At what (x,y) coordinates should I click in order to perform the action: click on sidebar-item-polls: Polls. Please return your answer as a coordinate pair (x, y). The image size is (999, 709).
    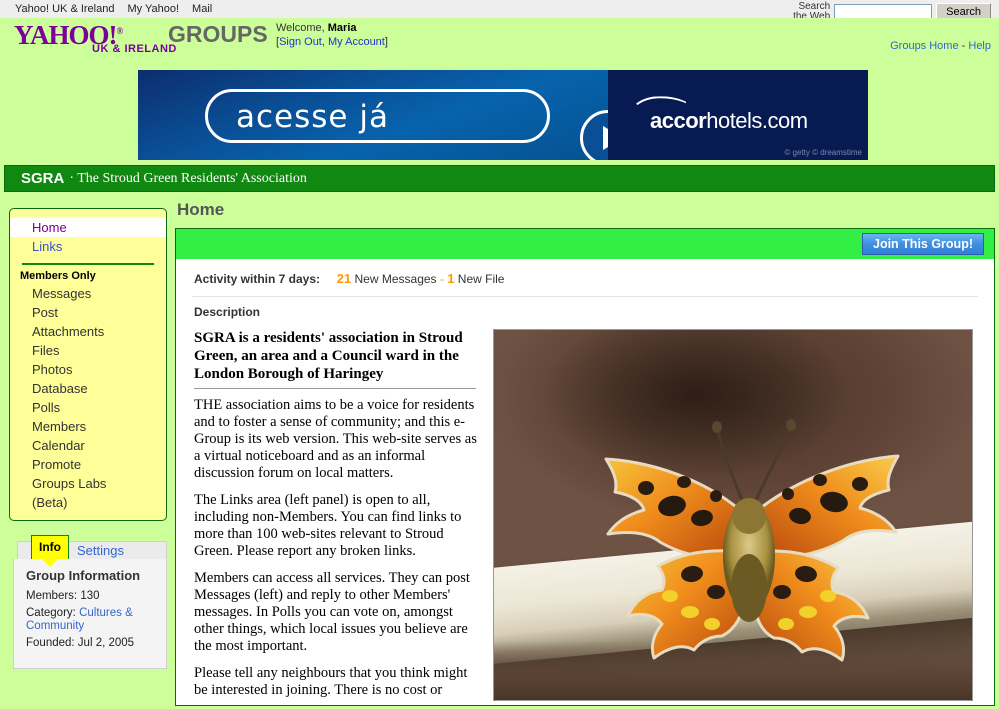
    Looking at the image, I should click on (88, 407).